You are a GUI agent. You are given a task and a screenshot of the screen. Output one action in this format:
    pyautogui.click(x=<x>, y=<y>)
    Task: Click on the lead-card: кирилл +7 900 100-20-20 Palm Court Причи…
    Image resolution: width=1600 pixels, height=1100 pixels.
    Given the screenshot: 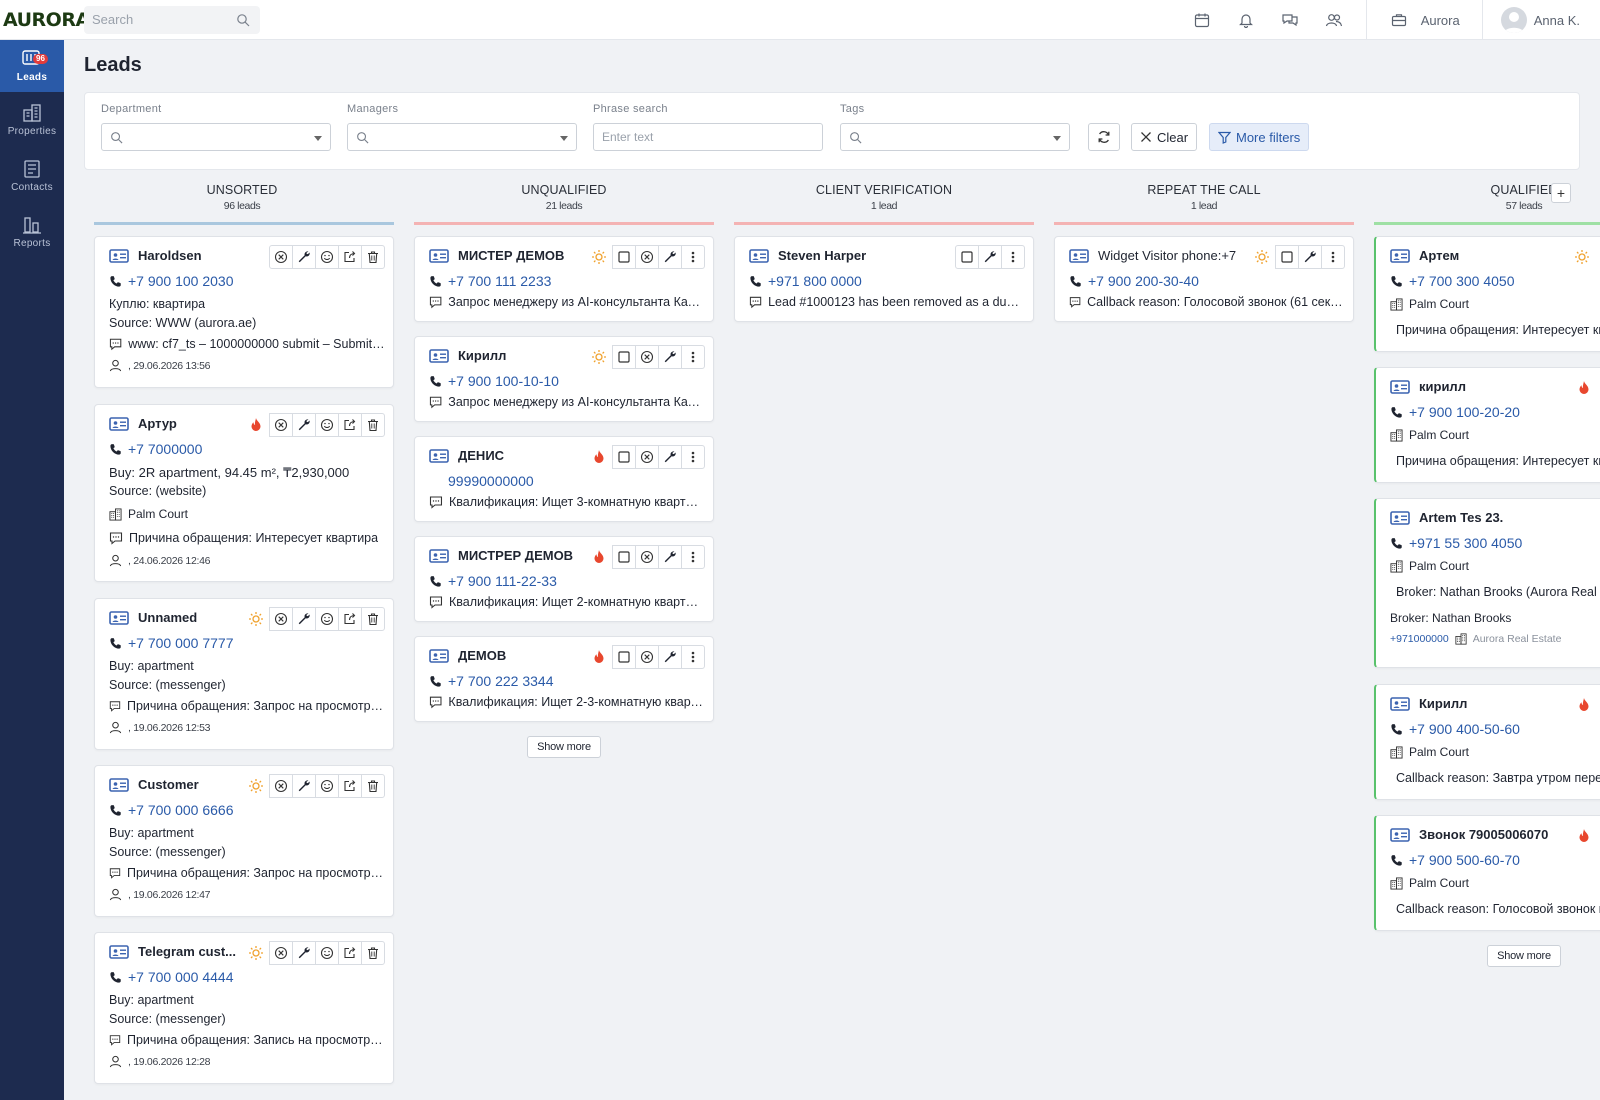 What is the action you would take?
    pyautogui.click(x=1487, y=425)
    